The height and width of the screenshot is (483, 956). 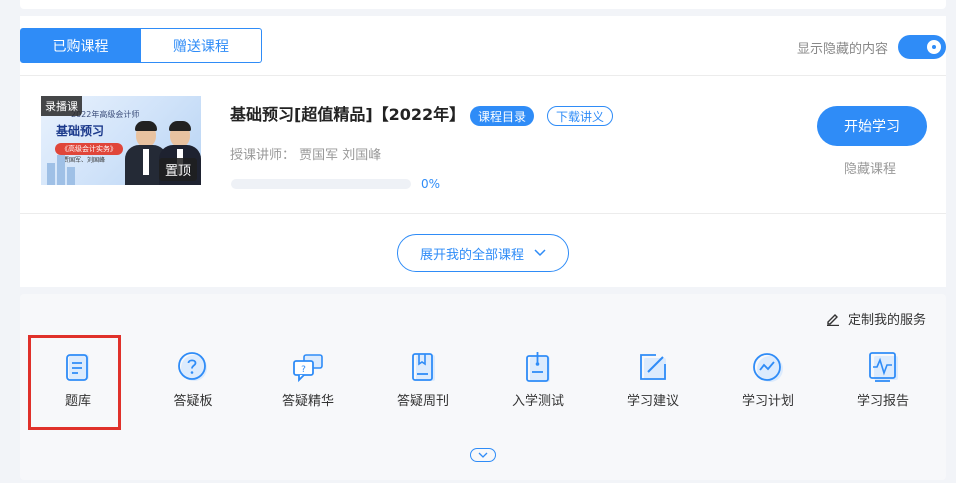 I want to click on service-label: 入学测试, so click(x=537, y=401).